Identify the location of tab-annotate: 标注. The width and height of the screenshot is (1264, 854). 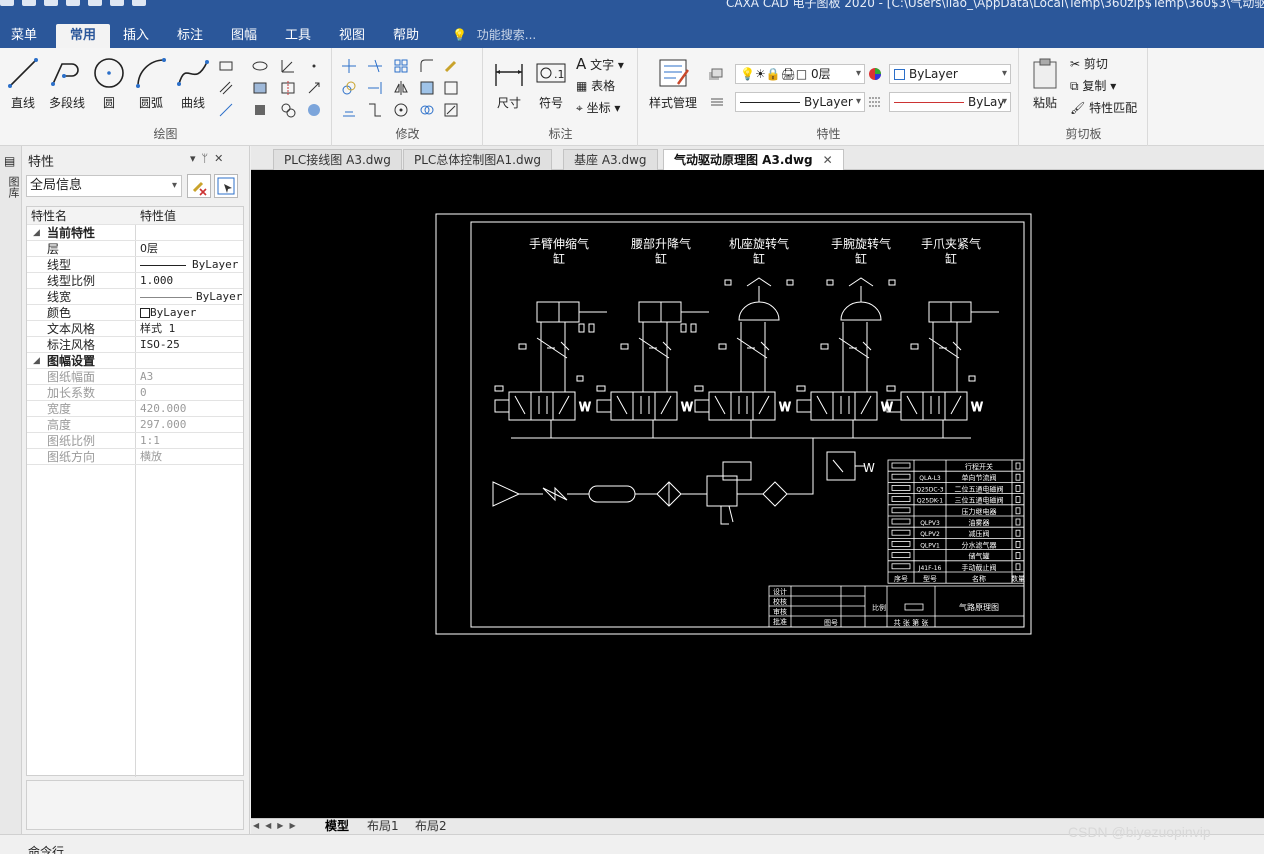
(190, 36).